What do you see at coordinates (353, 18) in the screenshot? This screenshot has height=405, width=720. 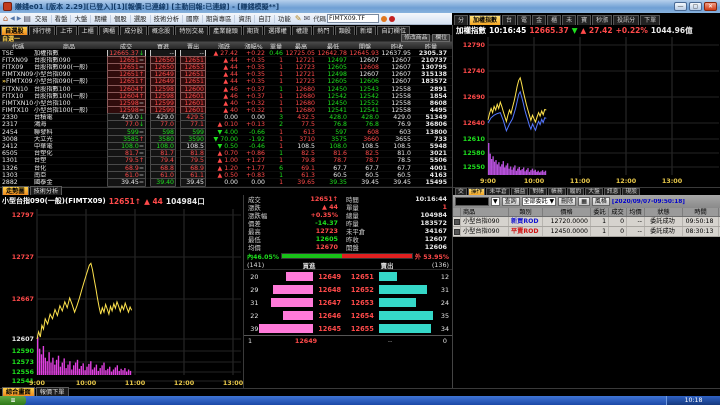 I see `code-input` at bounding box center [353, 18].